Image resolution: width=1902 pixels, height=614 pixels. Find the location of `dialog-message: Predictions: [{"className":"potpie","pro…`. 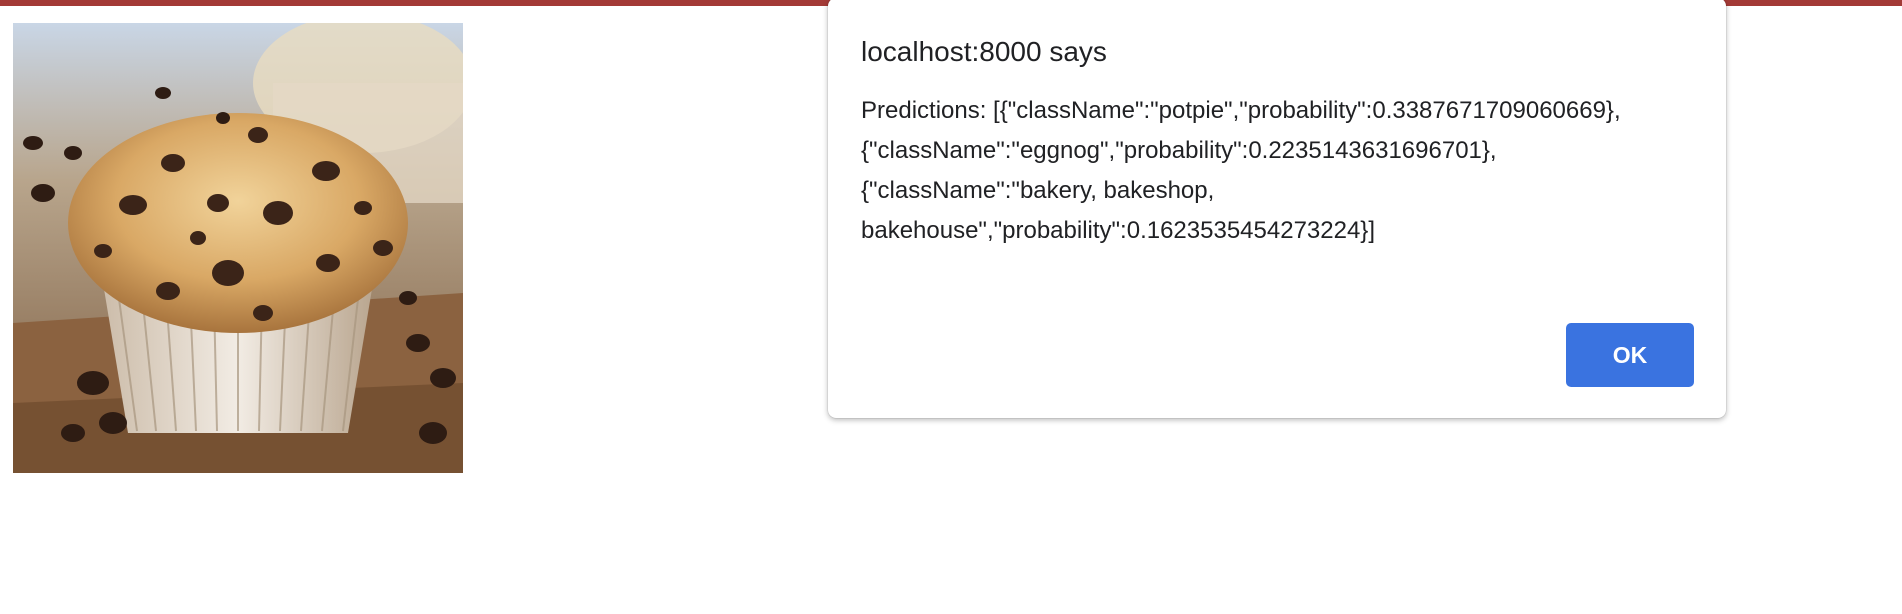

dialog-message: Predictions: [{"className":"potpie","pro… is located at coordinates (1281, 171).